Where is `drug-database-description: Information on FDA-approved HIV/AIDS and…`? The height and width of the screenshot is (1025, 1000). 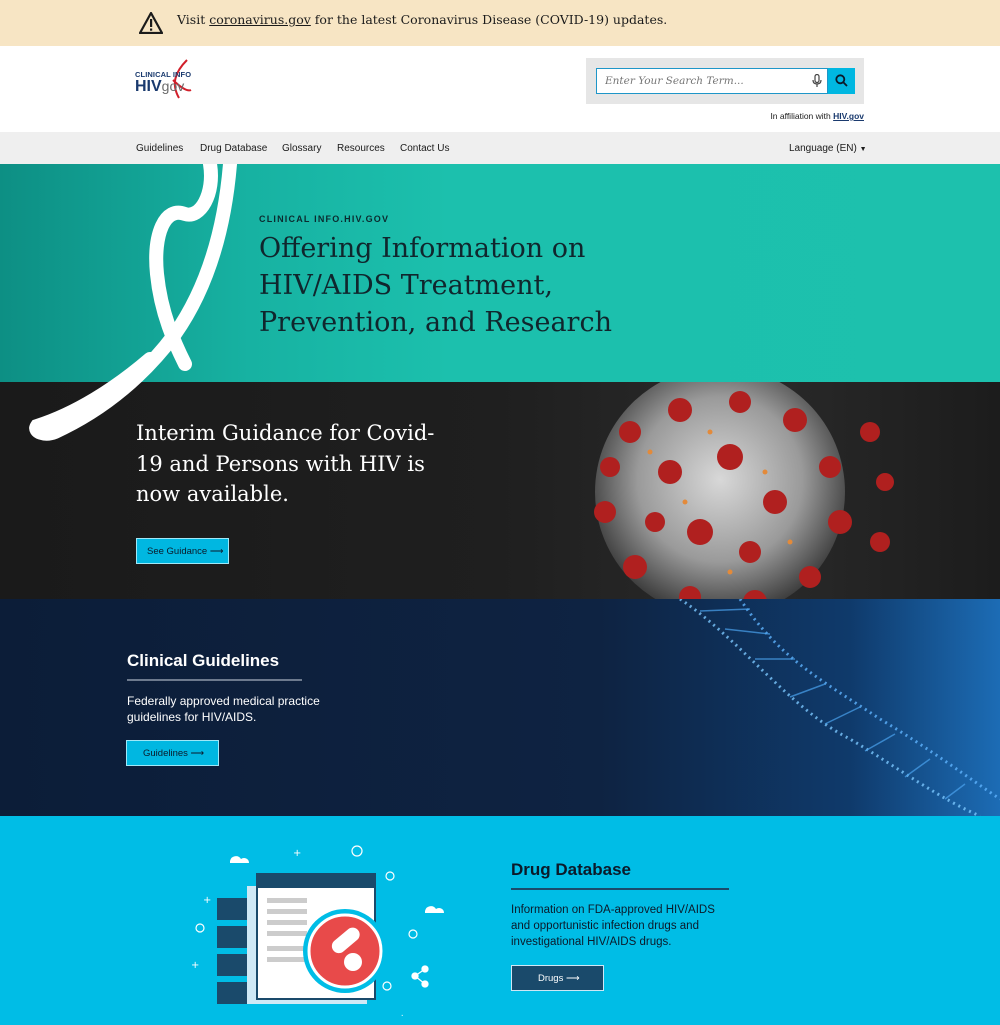
drug-database-description: Information on FDA-approved HIV/AIDS and… is located at coordinates (613, 926).